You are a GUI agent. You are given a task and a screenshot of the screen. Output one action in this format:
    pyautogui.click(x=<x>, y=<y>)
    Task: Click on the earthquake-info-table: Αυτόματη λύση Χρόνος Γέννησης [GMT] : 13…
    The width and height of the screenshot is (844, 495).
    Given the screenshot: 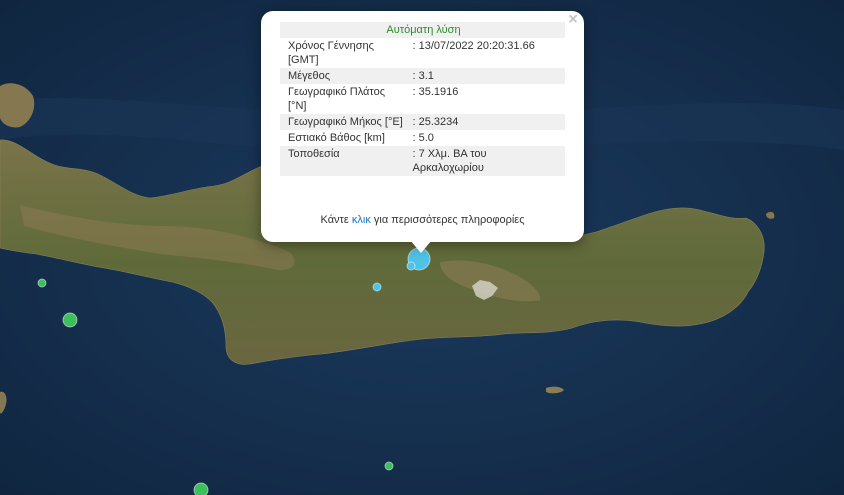 What is the action you would take?
    pyautogui.click(x=422, y=99)
    